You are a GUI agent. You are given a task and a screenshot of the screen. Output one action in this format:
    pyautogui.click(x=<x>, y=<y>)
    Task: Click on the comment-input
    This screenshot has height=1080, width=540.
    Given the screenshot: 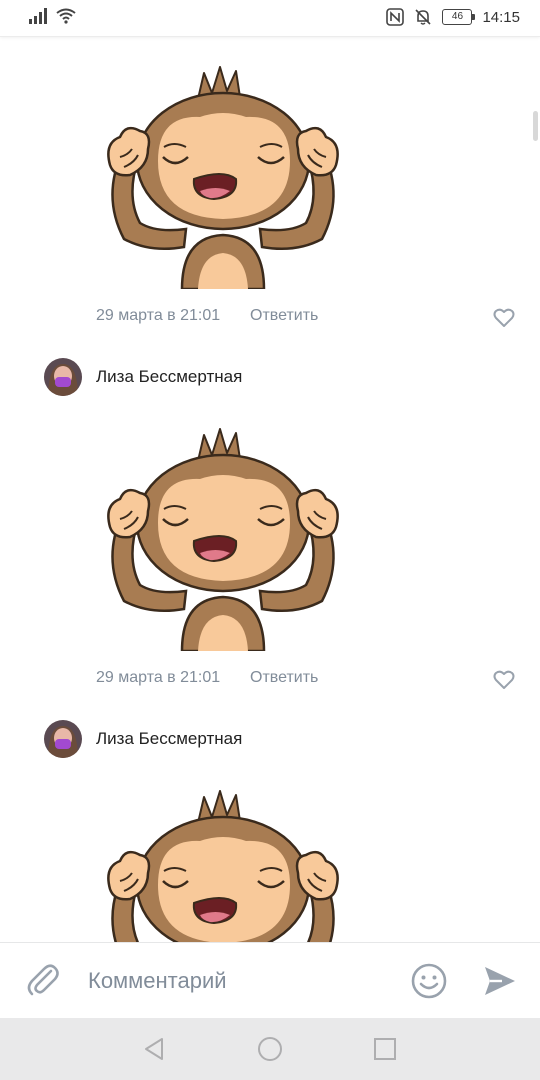 What is the action you would take?
    pyautogui.click(x=238, y=981)
    